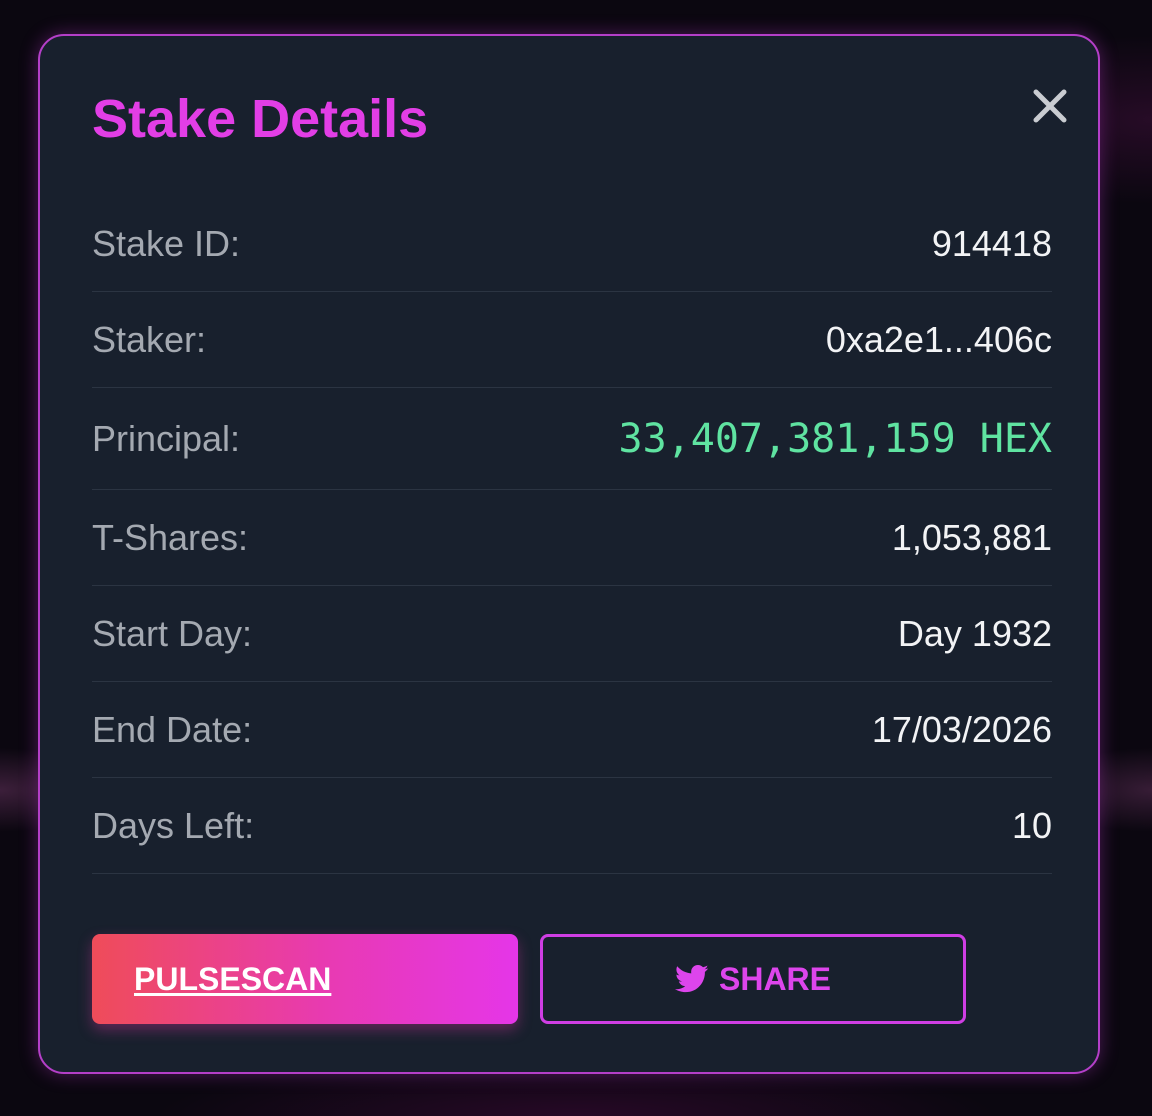 This screenshot has height=1116, width=1152. Describe the element at coordinates (166, 243) in the screenshot. I see `stake-id-label: Stake ID:` at that location.